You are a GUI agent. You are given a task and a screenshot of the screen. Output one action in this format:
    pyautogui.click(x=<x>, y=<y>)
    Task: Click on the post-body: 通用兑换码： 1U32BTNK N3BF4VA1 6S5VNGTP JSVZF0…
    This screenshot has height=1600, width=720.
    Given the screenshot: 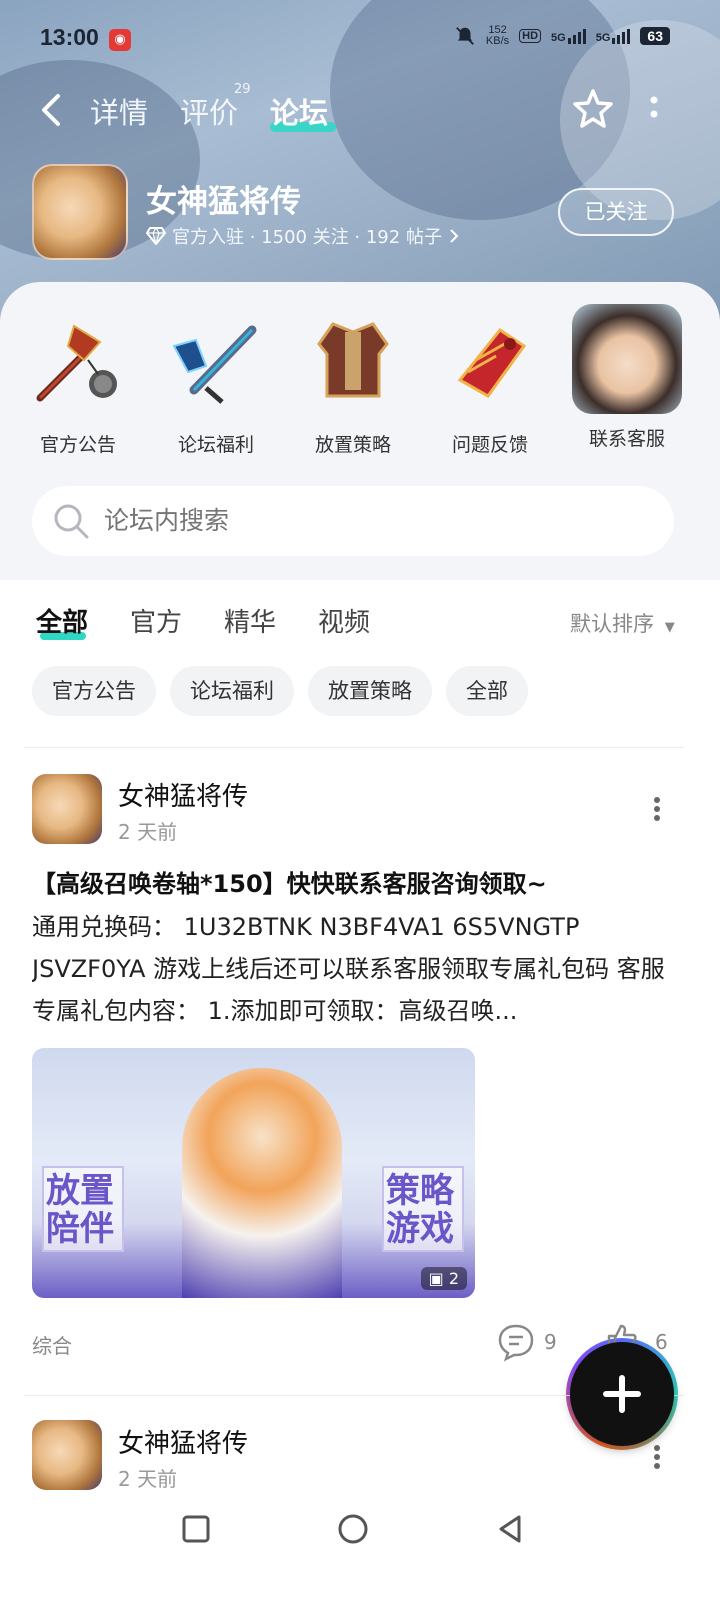 What is the action you would take?
    pyautogui.click(x=348, y=969)
    